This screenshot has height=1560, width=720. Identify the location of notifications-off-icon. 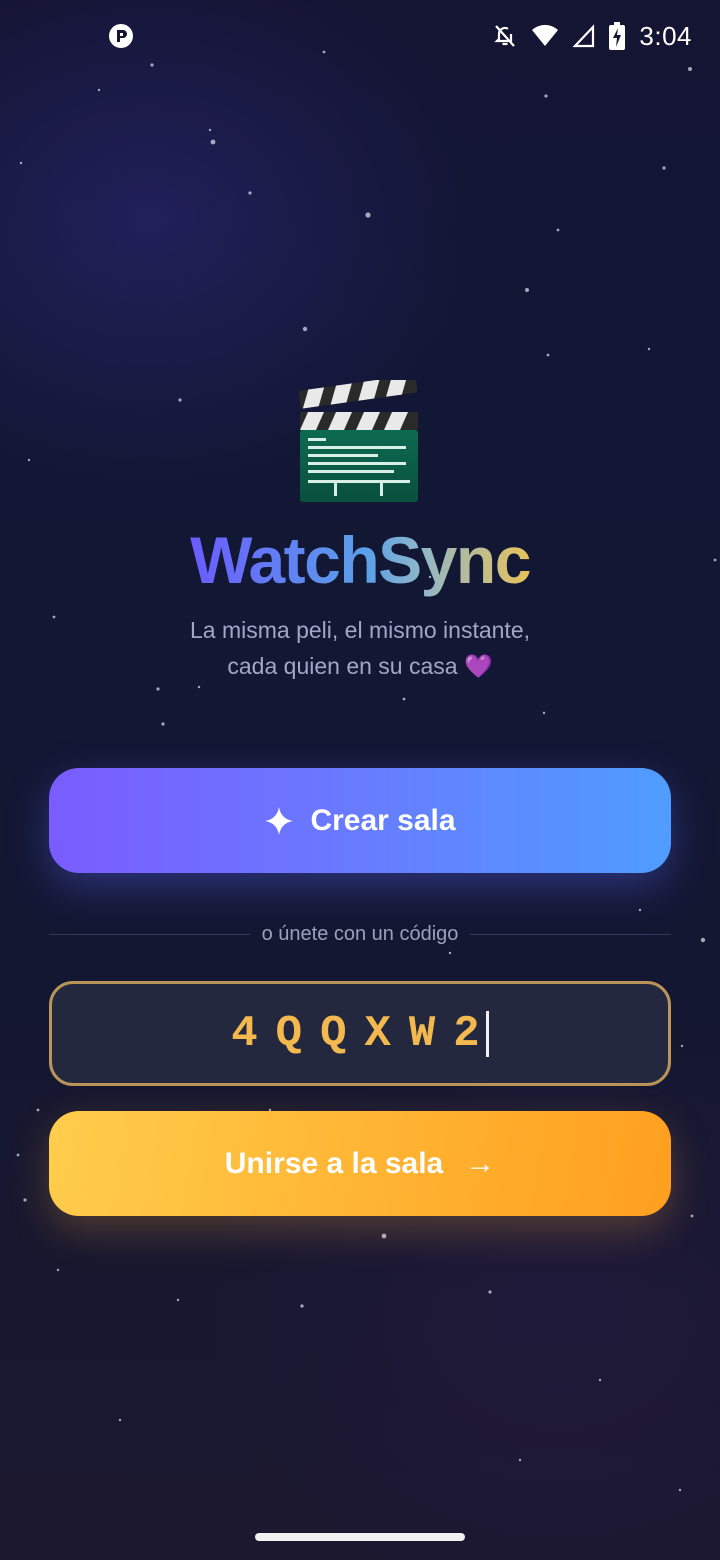
(505, 36).